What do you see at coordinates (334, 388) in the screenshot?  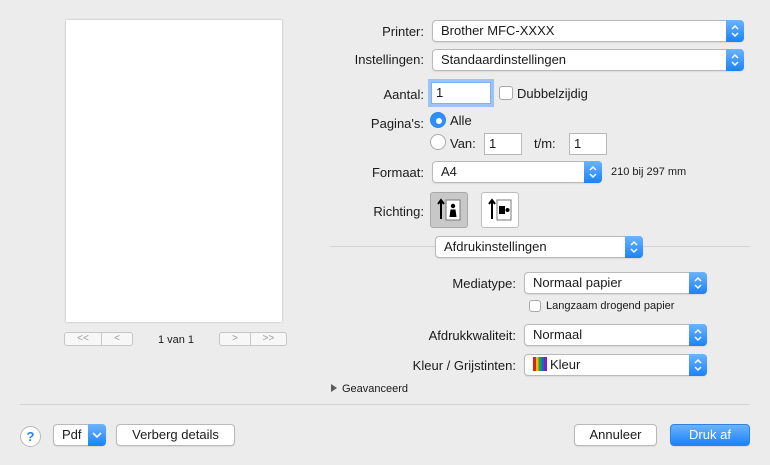 I see `disclosure-triangle-icon` at bounding box center [334, 388].